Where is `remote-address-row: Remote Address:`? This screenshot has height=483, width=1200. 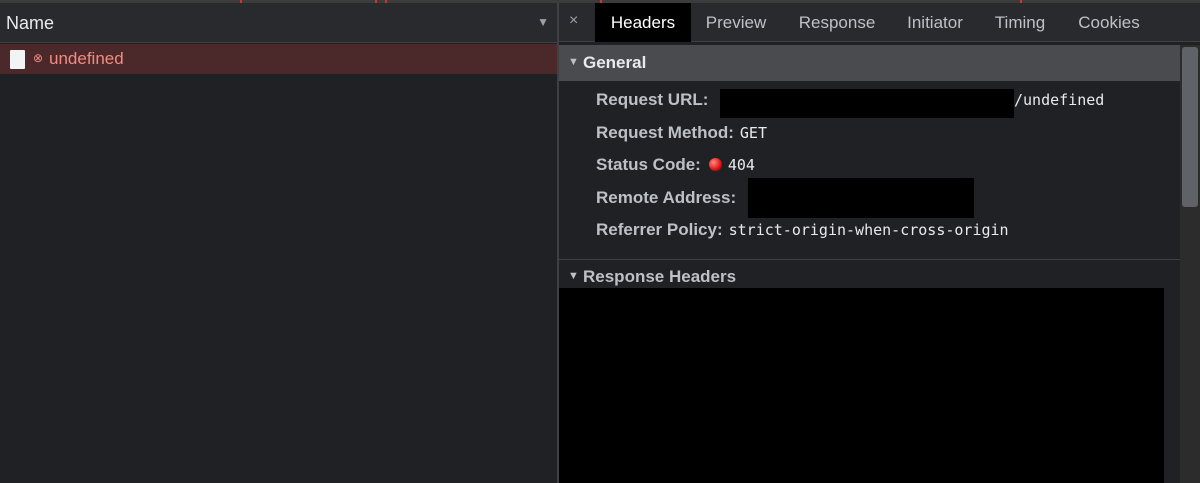
remote-address-row: Remote Address: is located at coordinates (666, 200).